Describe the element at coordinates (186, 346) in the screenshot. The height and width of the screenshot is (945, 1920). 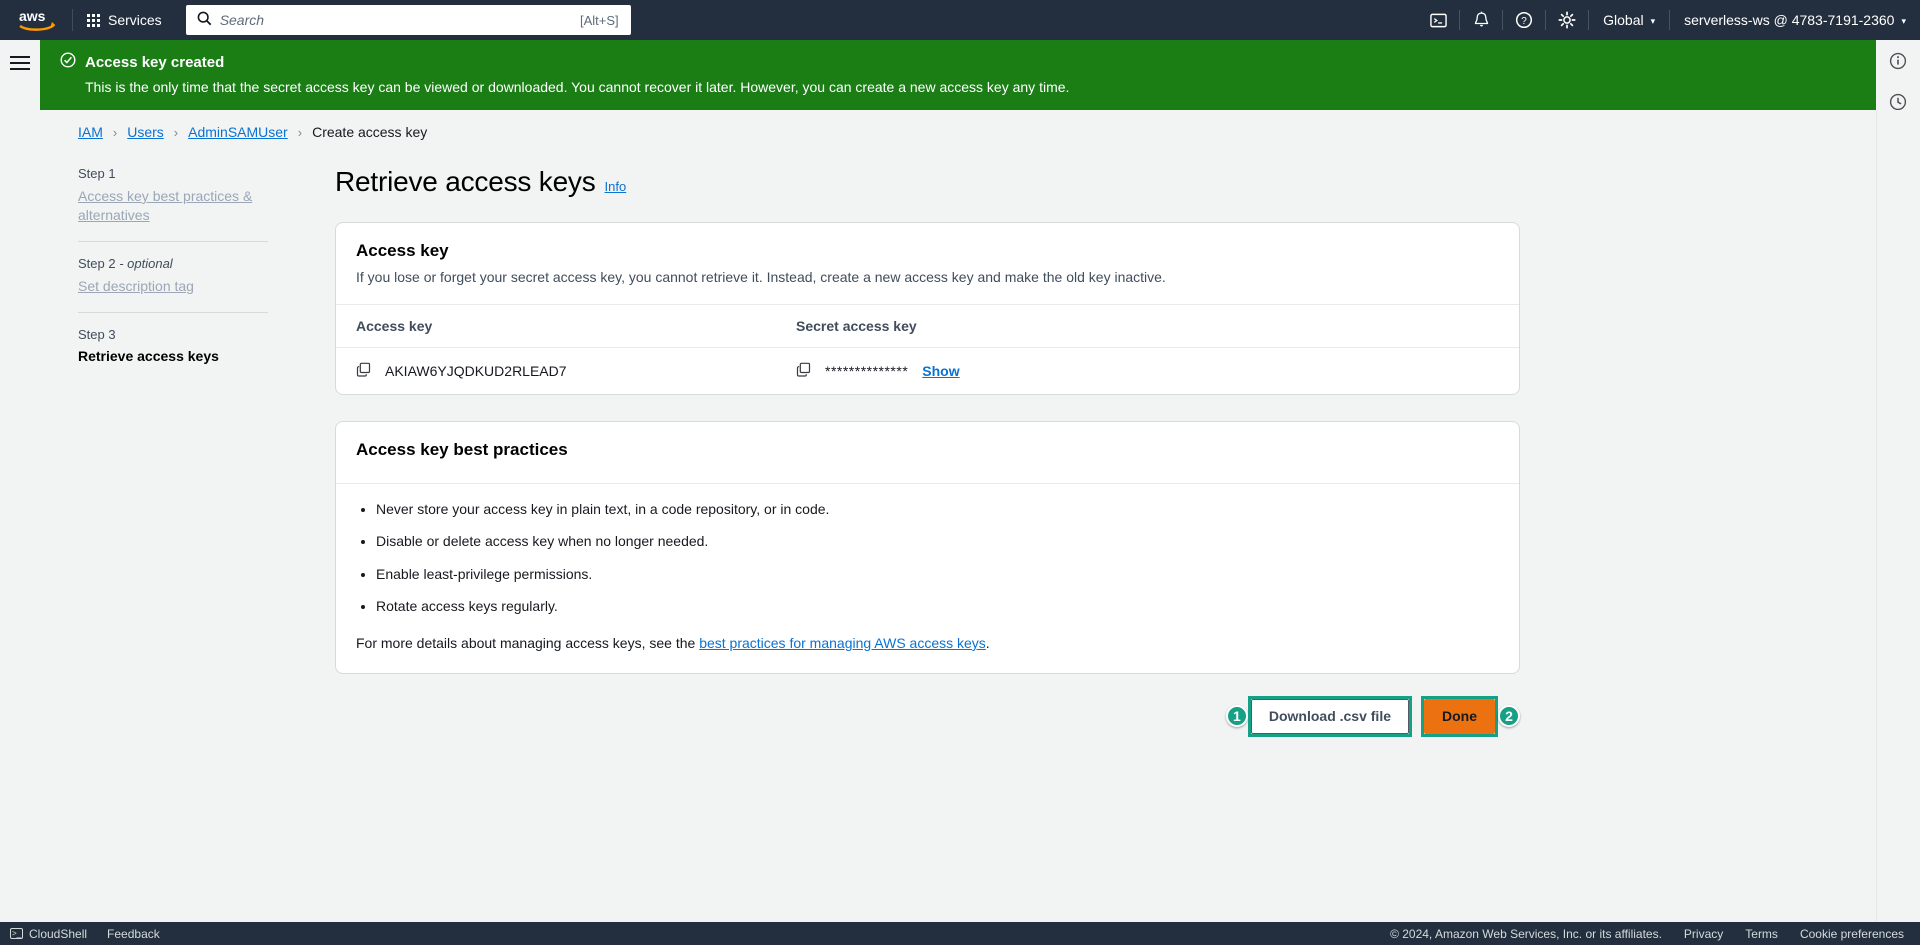
I see `wizard-step-3: Step 3 Retrieve access keys` at that location.